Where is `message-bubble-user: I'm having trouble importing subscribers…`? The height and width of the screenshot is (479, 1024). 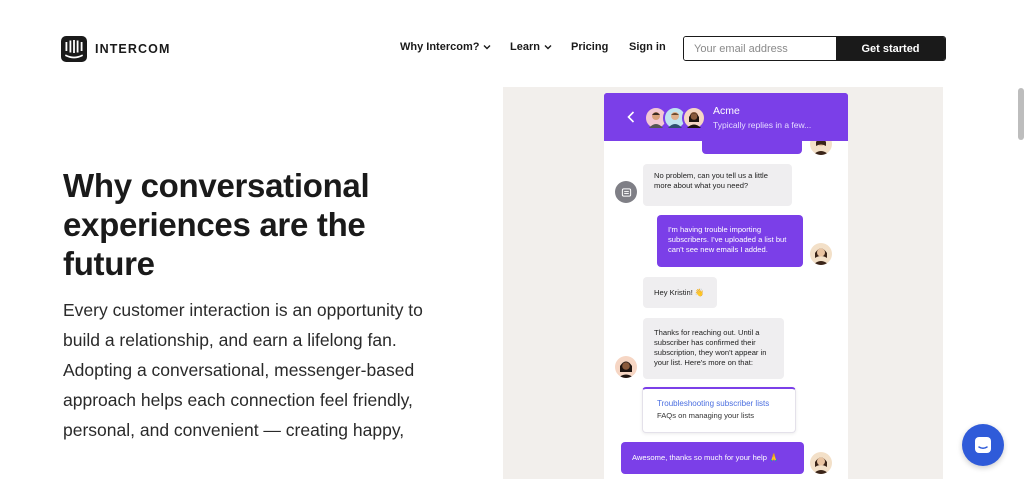
message-bubble-user: I'm having trouble importing subscribers… is located at coordinates (730, 241).